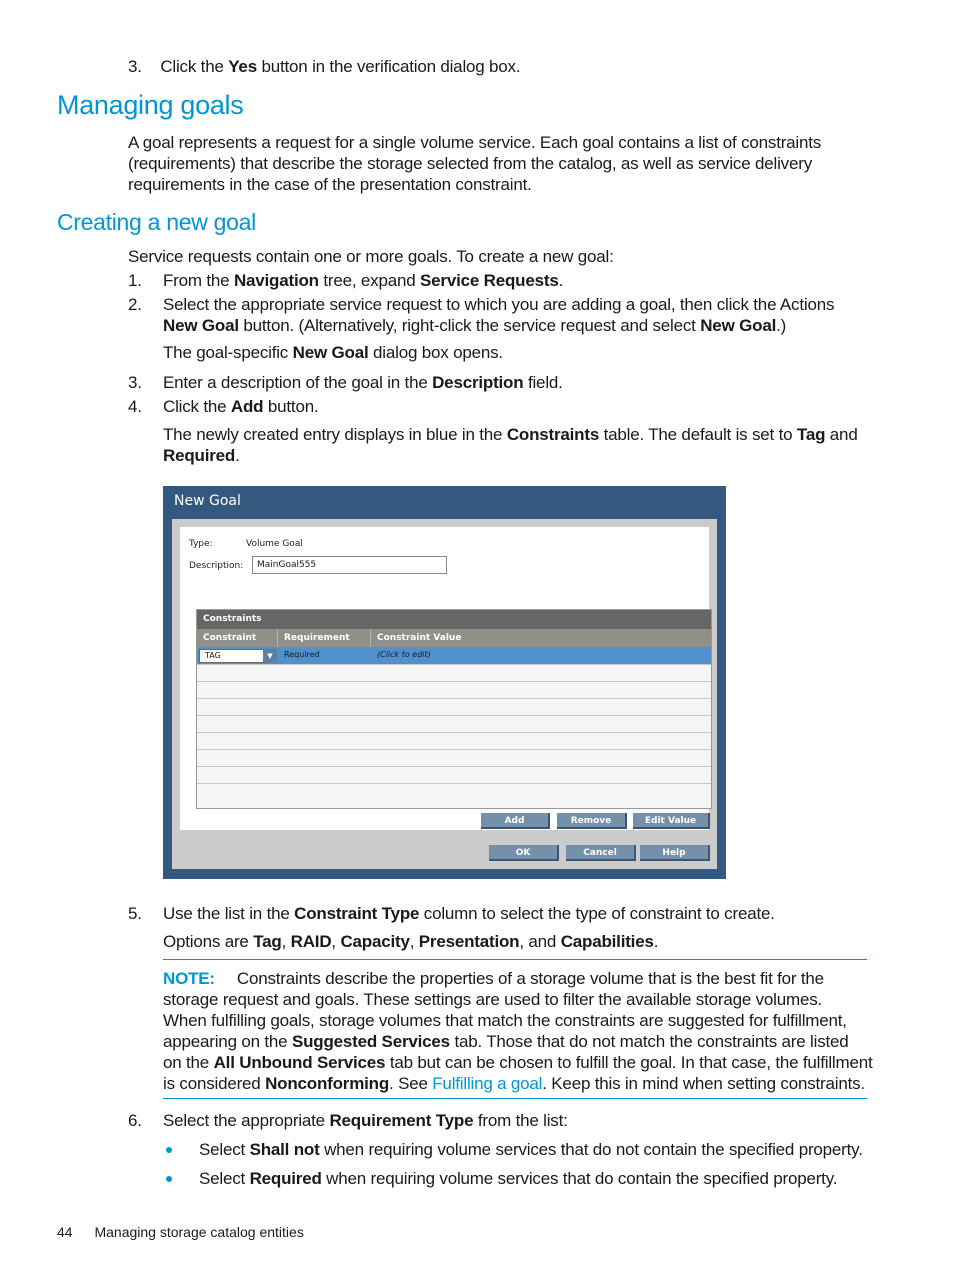 Image resolution: width=954 pixels, height=1271 pixels. Describe the element at coordinates (229, 913) in the screenshot. I see `text: Use the list in the` at that location.